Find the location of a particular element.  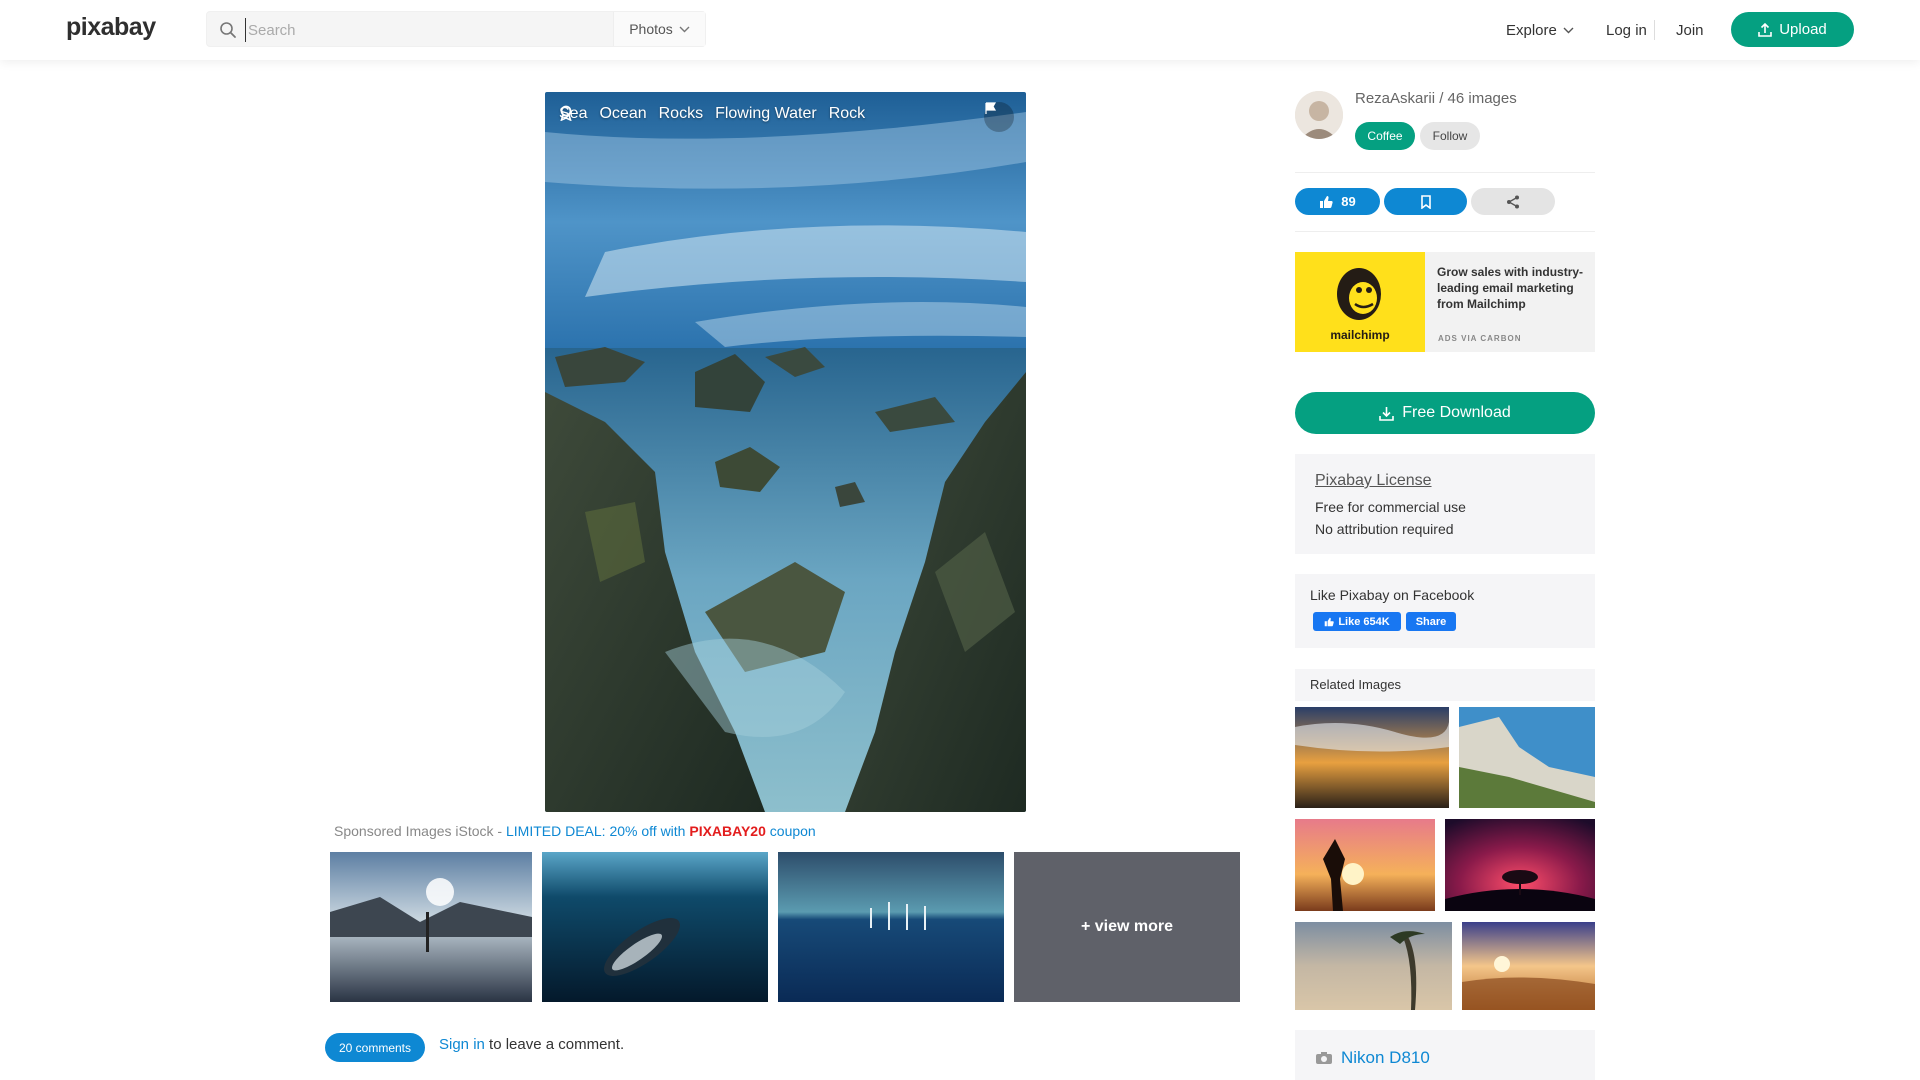

explore-label: Explore is located at coordinates (1531, 30).